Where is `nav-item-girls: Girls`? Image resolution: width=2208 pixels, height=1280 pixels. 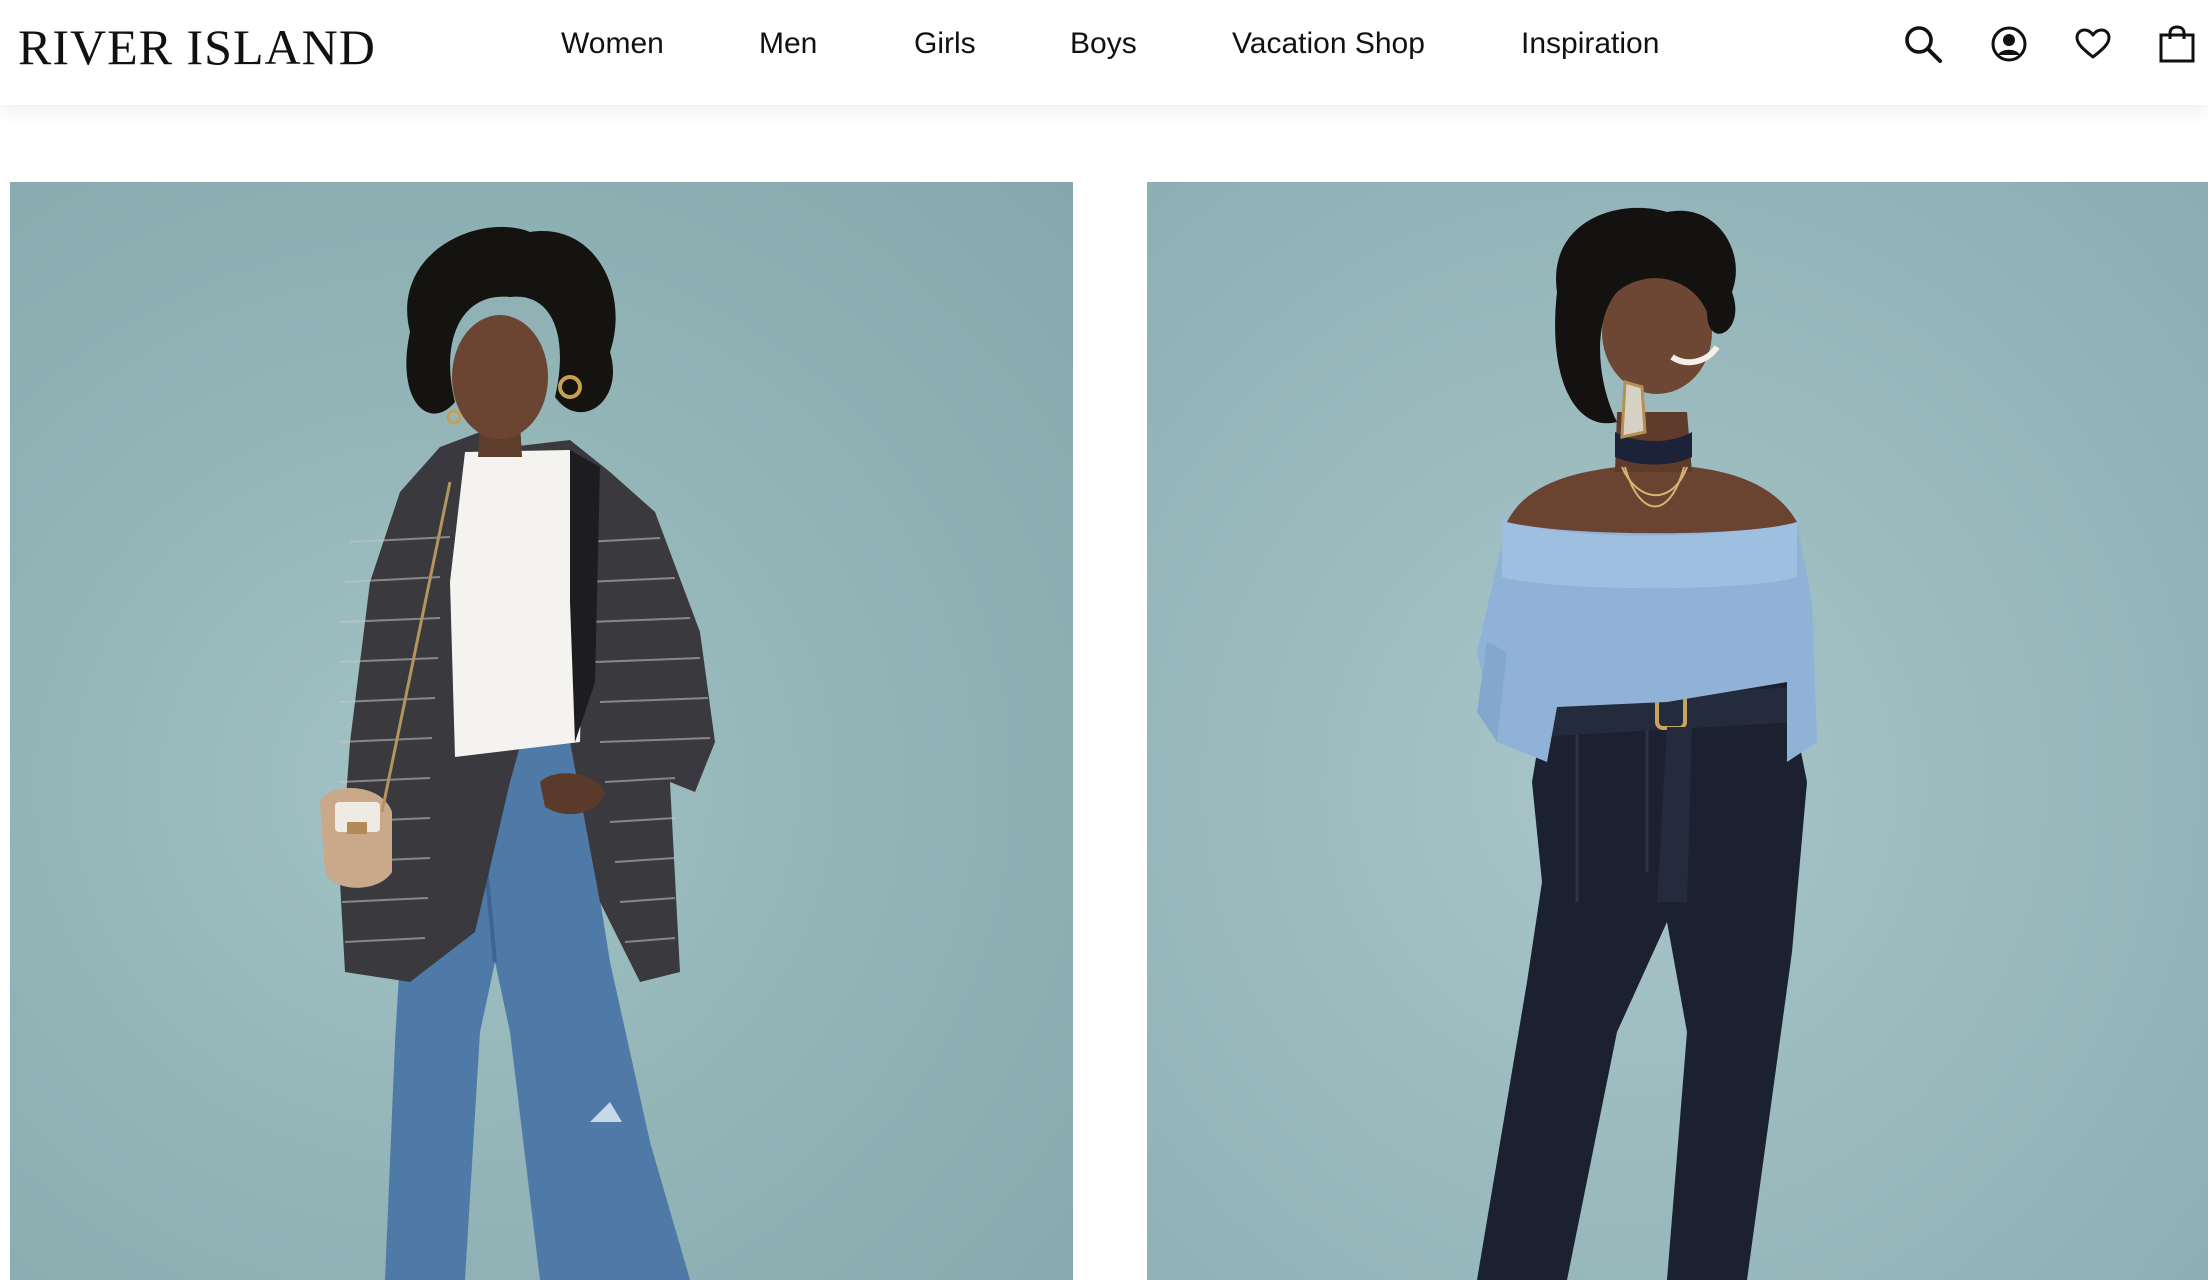
nav-item-girls: Girls is located at coordinates (945, 44).